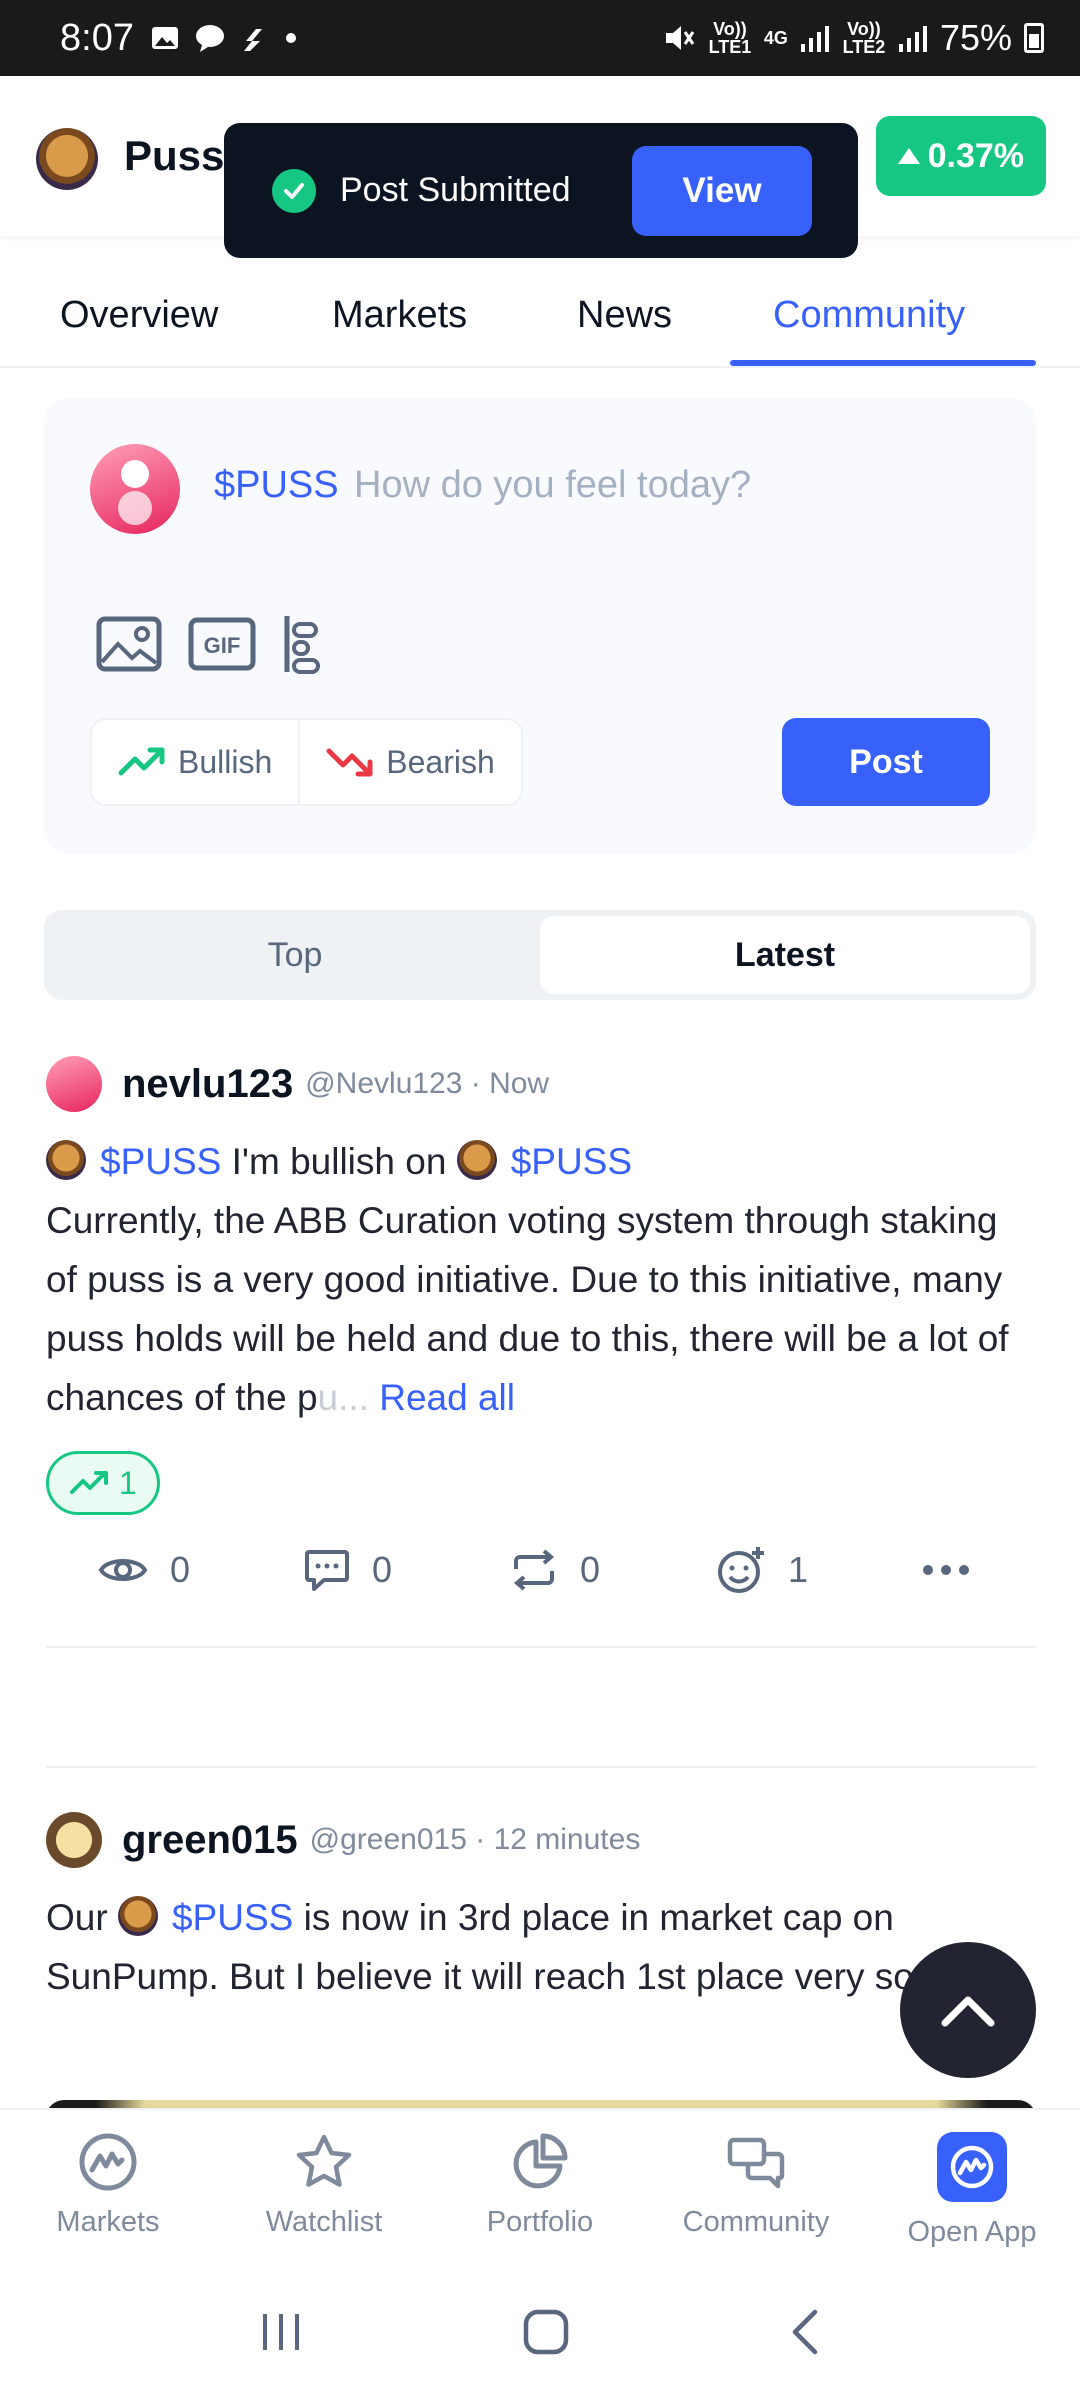 The width and height of the screenshot is (1080, 2400). I want to click on star-icon, so click(324, 2160).